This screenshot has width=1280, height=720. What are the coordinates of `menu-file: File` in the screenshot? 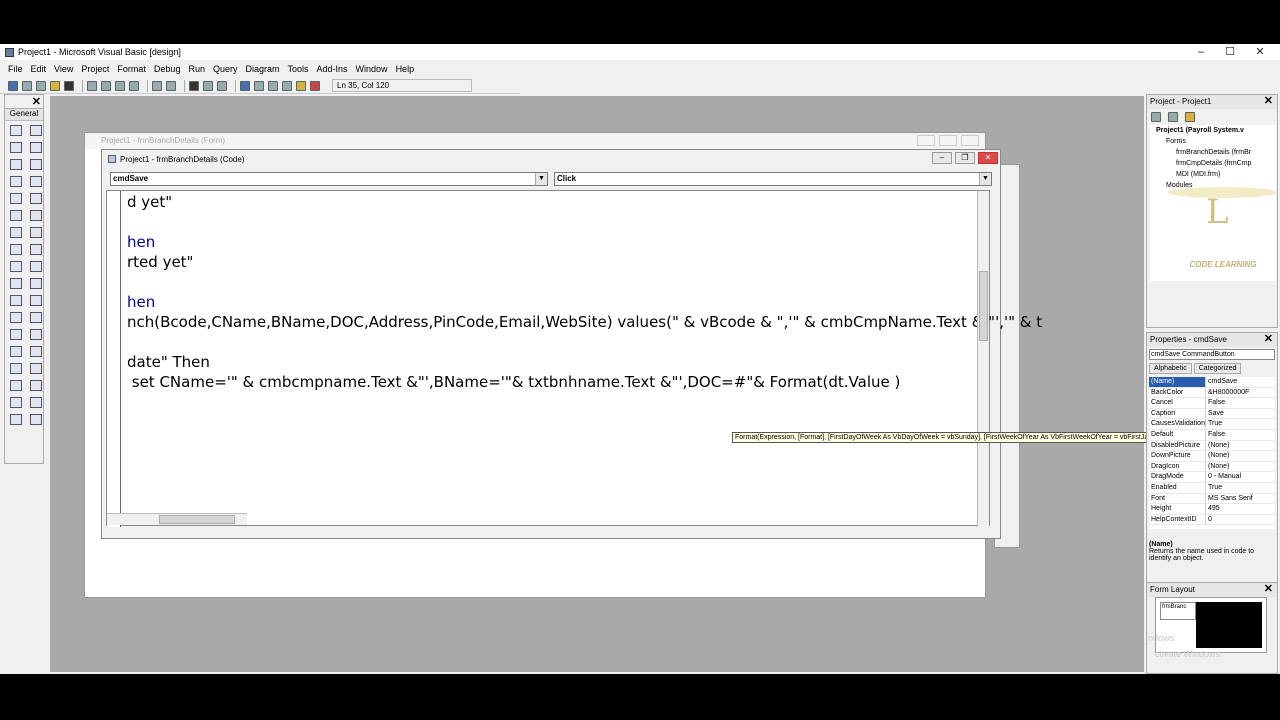 It's located at (15, 69).